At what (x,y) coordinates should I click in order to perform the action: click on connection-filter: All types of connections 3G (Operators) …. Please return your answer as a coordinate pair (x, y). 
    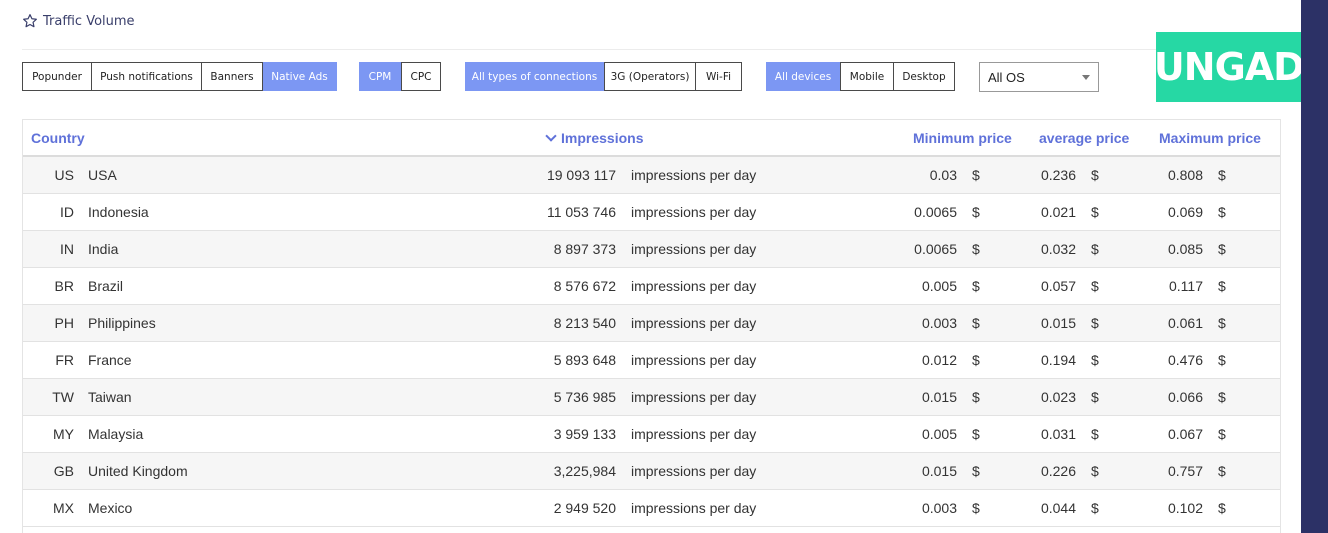
    Looking at the image, I should click on (603, 76).